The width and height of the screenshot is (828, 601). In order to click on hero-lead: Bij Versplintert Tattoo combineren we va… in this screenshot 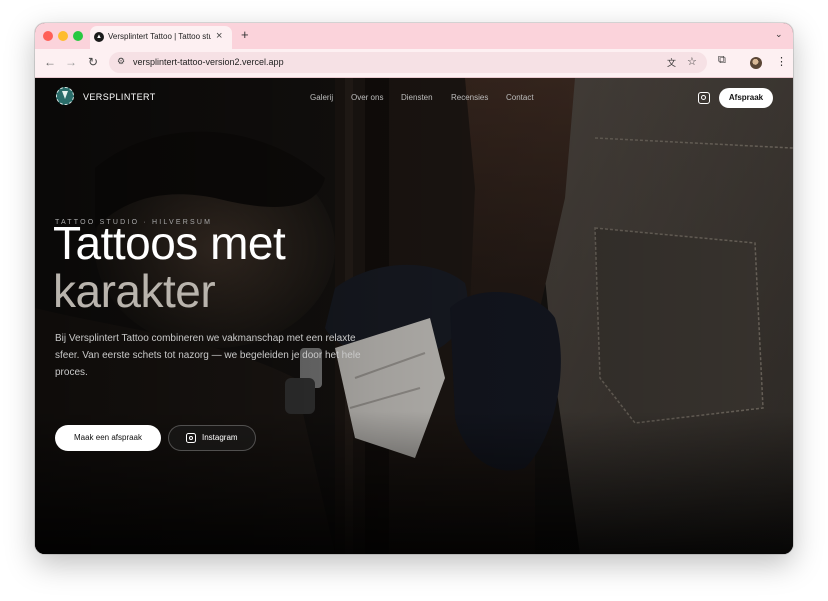, I will do `click(208, 355)`.